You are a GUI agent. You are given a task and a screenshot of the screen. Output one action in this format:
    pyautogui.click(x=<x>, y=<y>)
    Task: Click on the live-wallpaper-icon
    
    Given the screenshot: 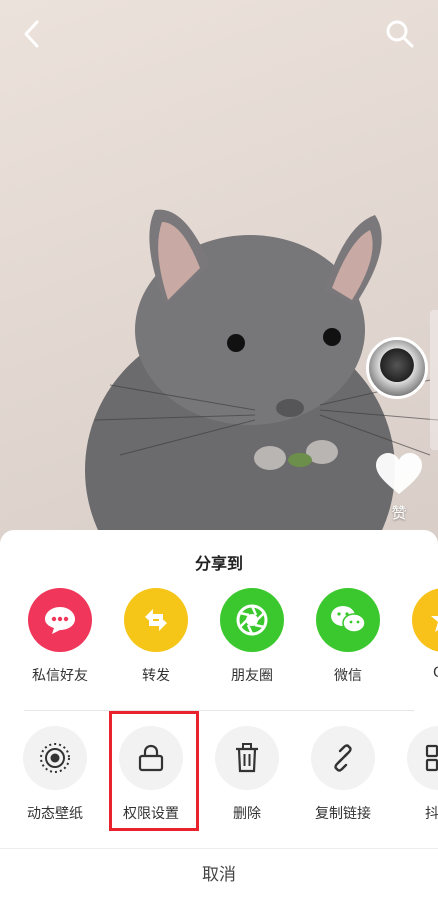 What is the action you would take?
    pyautogui.click(x=55, y=758)
    